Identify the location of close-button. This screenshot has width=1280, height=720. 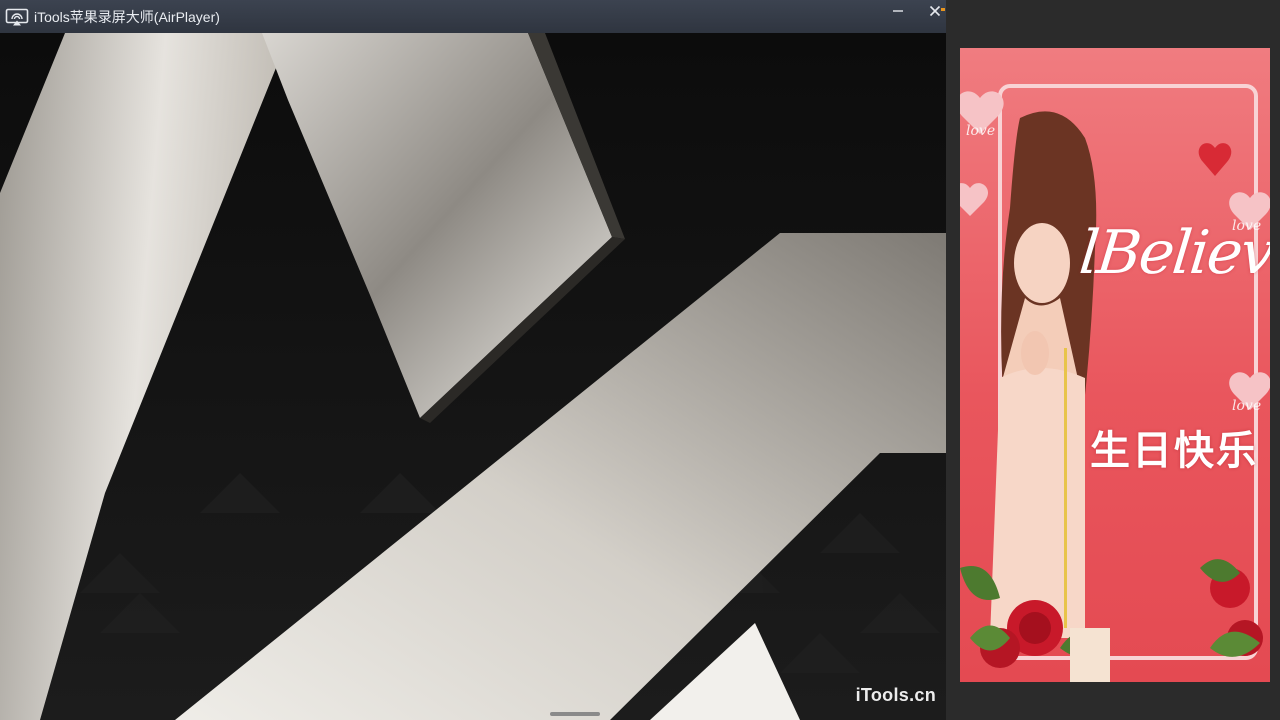
(931, 13).